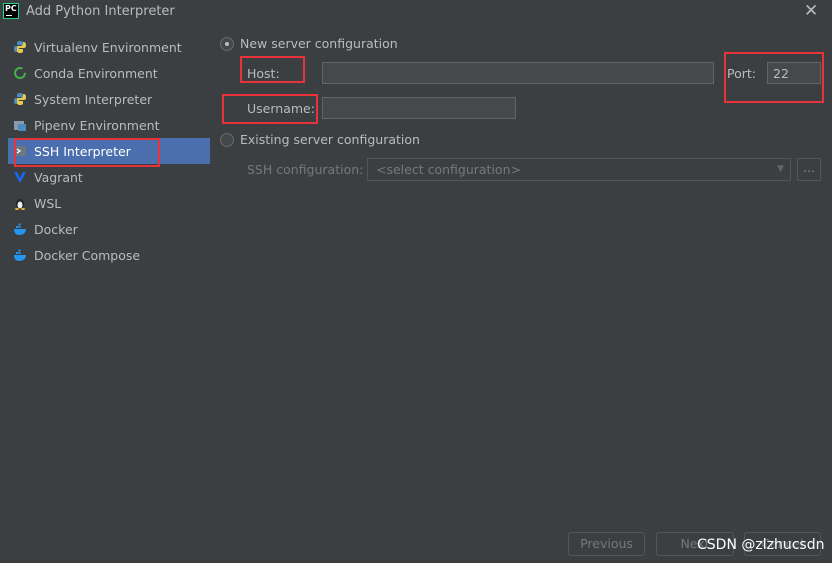 The height and width of the screenshot is (563, 832). I want to click on new-server-radio, so click(227, 44).